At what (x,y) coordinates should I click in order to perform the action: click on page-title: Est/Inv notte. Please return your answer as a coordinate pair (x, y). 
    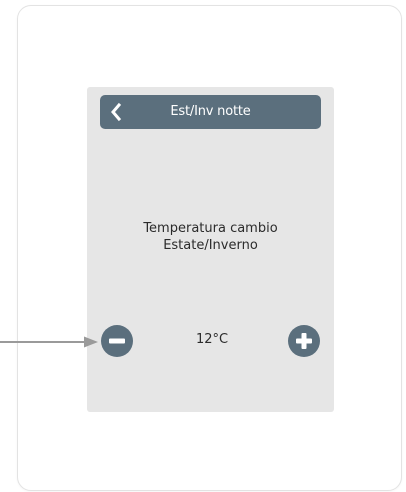
    Looking at the image, I should click on (210, 111).